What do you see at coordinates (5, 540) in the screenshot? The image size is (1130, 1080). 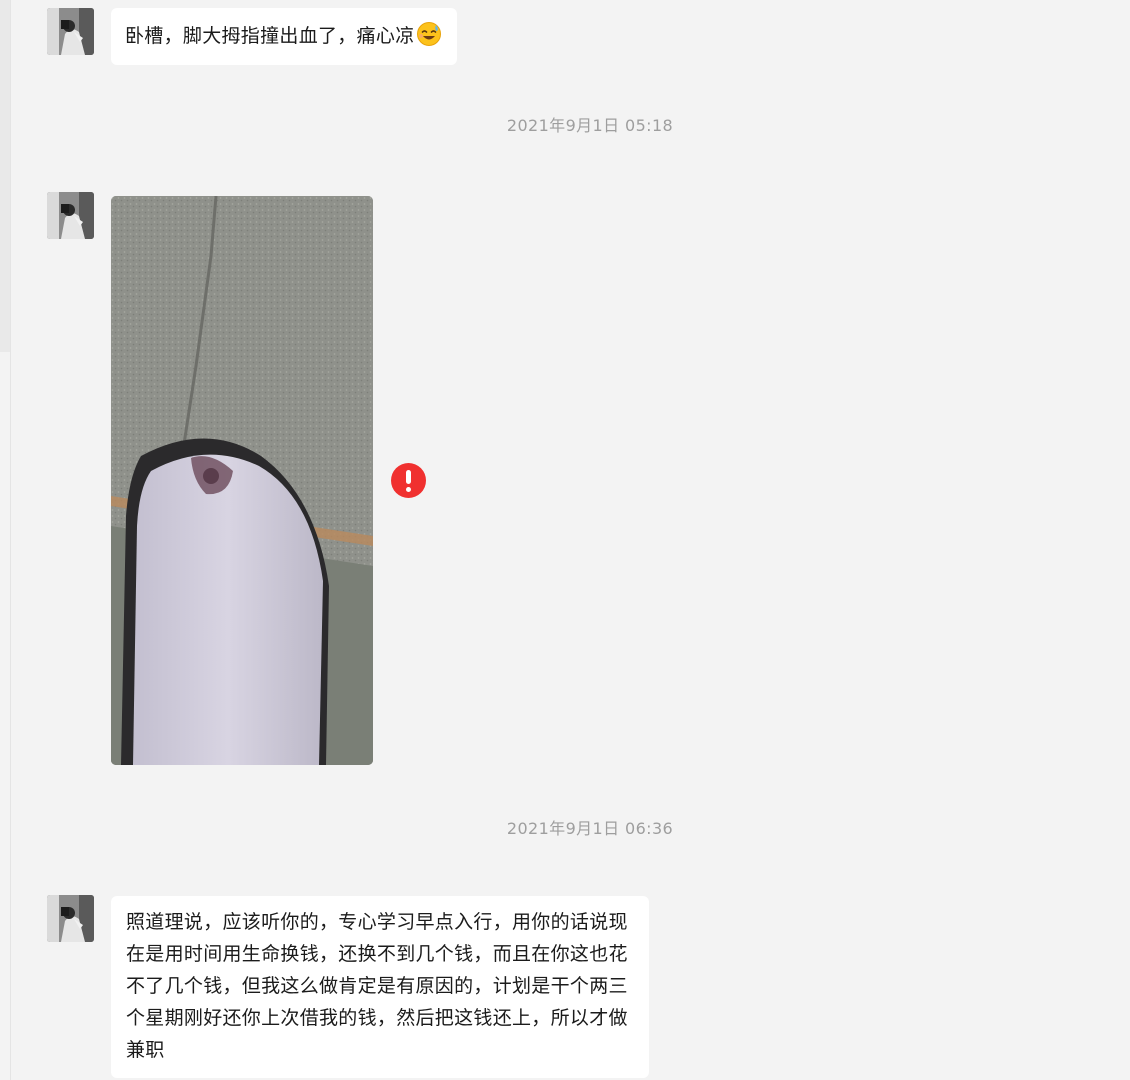 I see `left-panel-edge` at bounding box center [5, 540].